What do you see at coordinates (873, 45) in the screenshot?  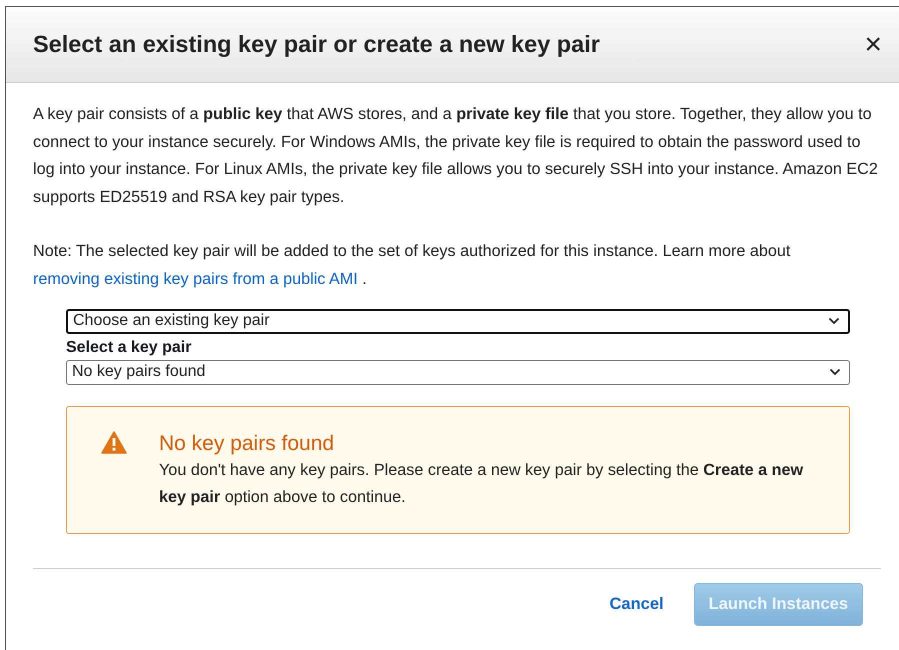 I see `close-button: ×` at bounding box center [873, 45].